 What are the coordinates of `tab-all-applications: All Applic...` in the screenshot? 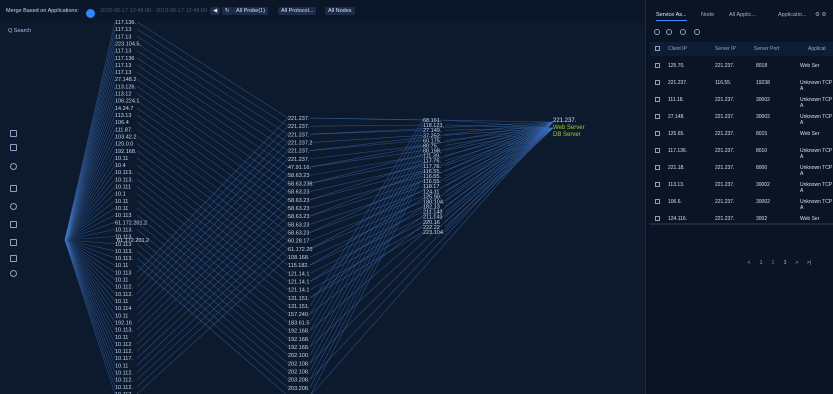 It's located at (742, 15).